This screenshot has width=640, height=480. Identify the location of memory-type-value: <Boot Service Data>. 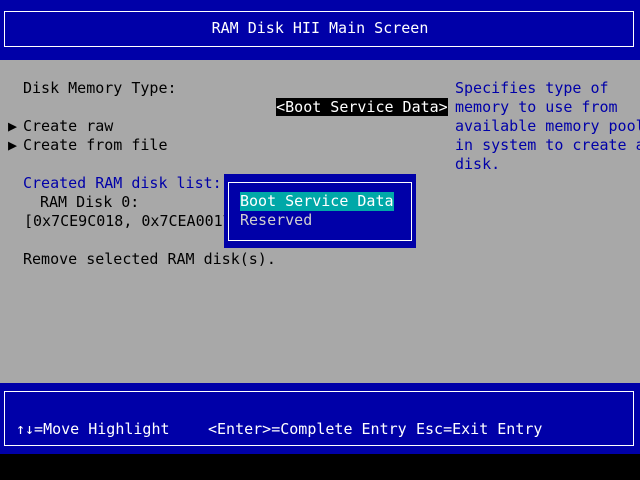
(362, 107).